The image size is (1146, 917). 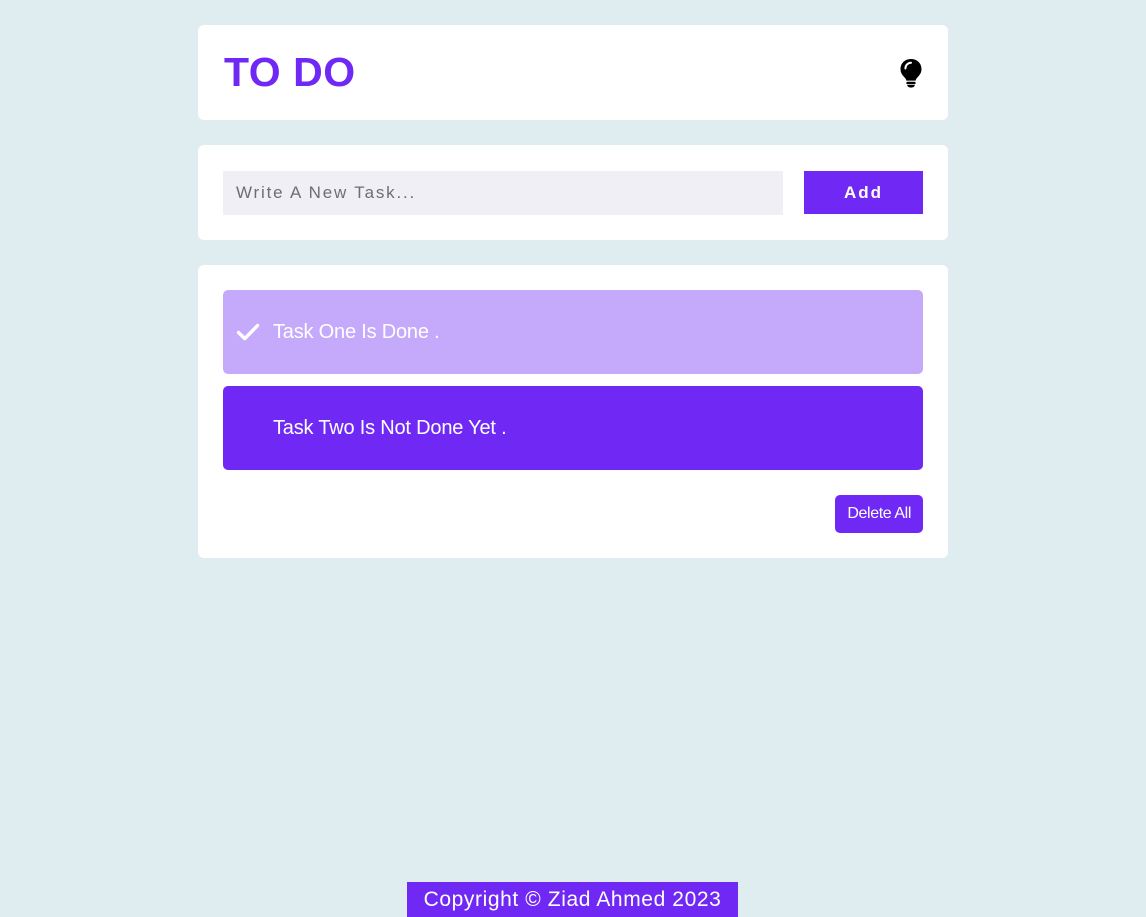 I want to click on new-task-input, so click(x=503, y=192).